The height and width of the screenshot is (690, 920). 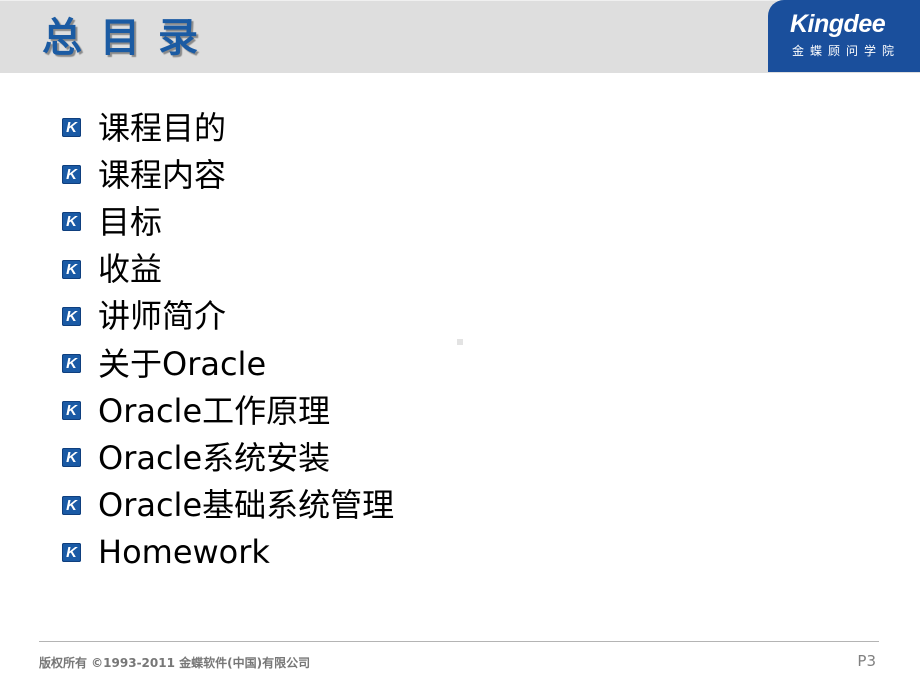 I want to click on placeholder-dot, so click(x=460, y=342).